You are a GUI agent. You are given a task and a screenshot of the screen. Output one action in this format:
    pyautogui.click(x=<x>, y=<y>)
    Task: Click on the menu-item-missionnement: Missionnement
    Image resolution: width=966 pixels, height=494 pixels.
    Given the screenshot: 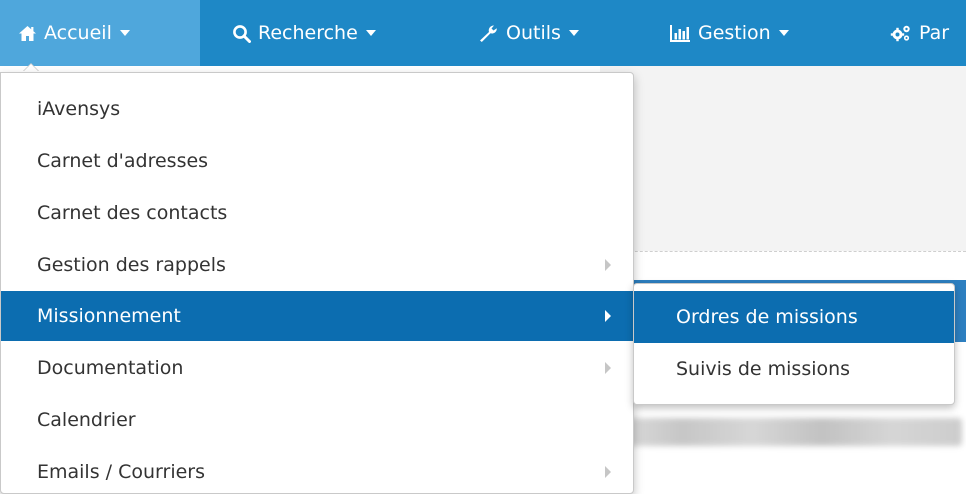 What is the action you would take?
    pyautogui.click(x=317, y=316)
    